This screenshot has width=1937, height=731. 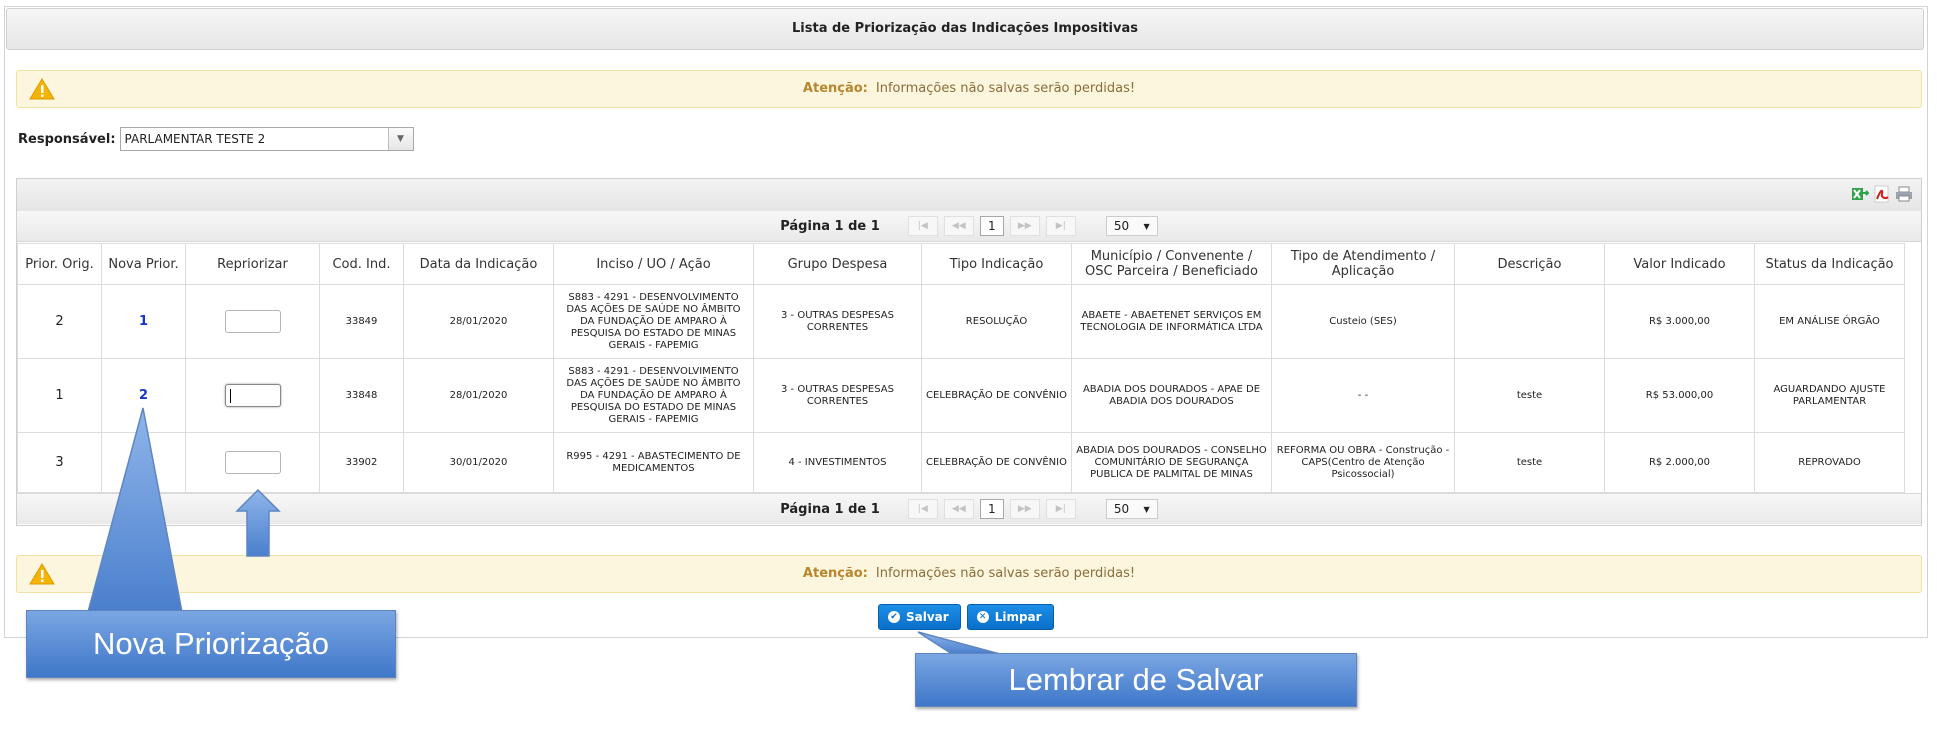 I want to click on callout-nova-priorizacao: Nova Priorização, so click(x=211, y=644).